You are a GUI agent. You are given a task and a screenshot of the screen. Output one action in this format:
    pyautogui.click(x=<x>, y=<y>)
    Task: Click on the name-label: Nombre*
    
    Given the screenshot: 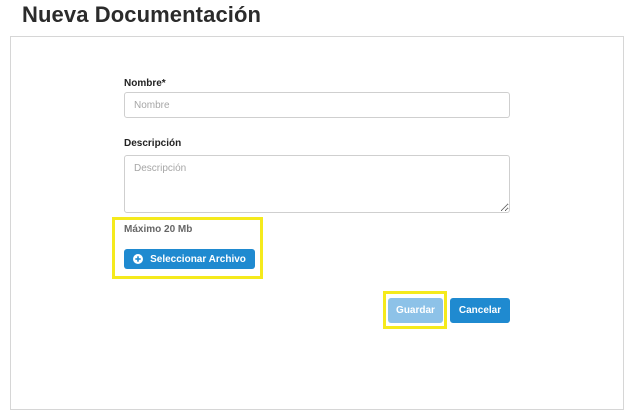 What is the action you would take?
    pyautogui.click(x=145, y=83)
    